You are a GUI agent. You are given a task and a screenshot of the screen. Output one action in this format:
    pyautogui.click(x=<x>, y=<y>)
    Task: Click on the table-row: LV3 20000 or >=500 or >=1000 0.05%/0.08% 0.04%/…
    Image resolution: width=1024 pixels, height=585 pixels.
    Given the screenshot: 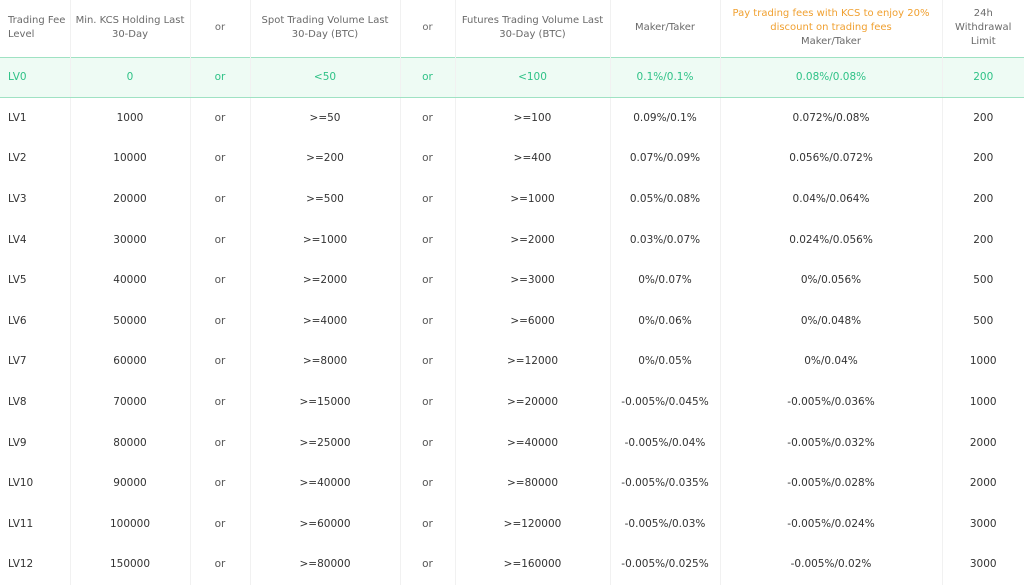 What is the action you would take?
    pyautogui.click(x=512, y=199)
    